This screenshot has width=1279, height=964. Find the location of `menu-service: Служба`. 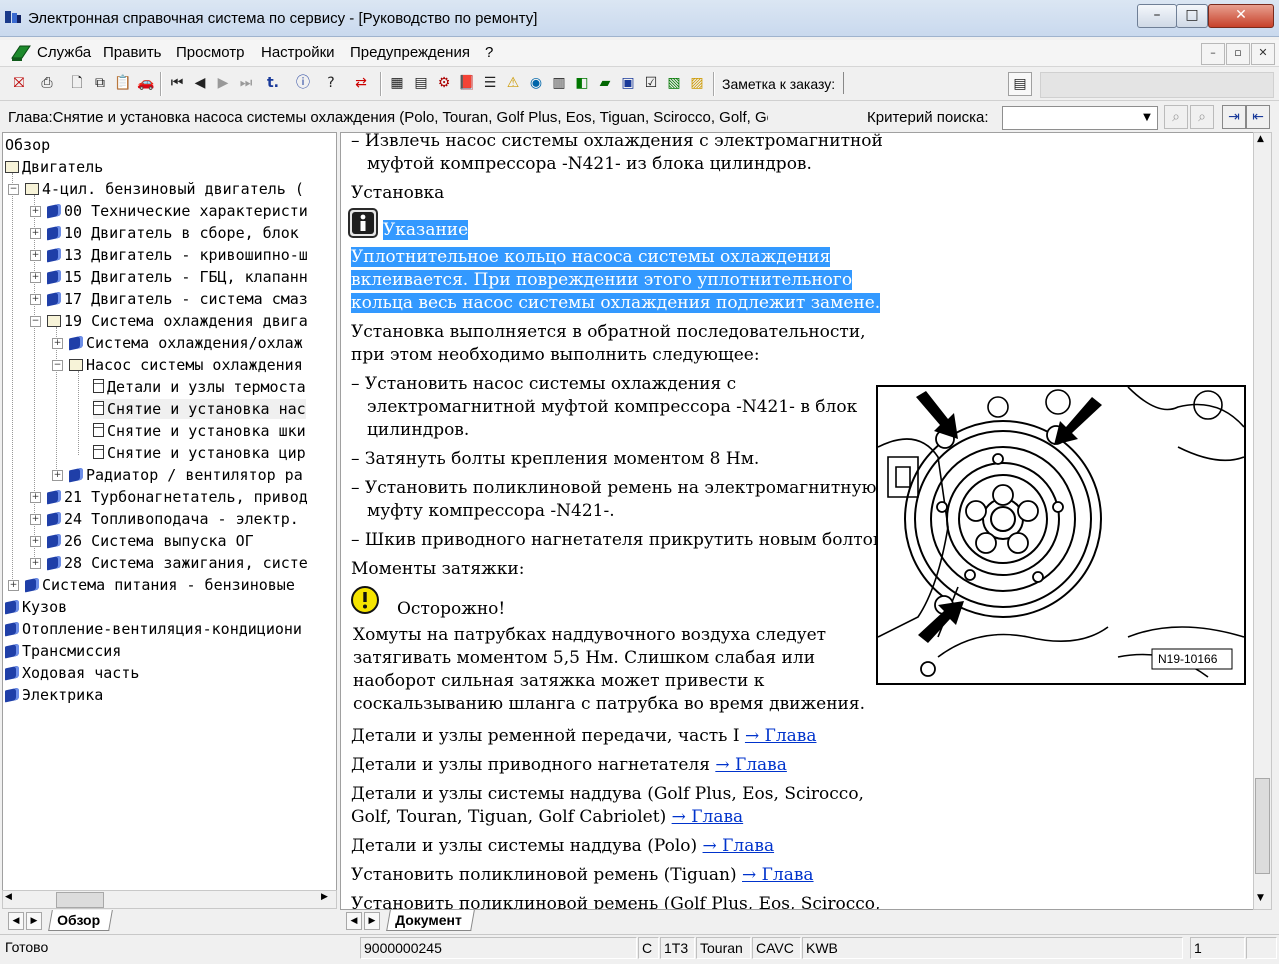

menu-service: Служба is located at coordinates (64, 52).